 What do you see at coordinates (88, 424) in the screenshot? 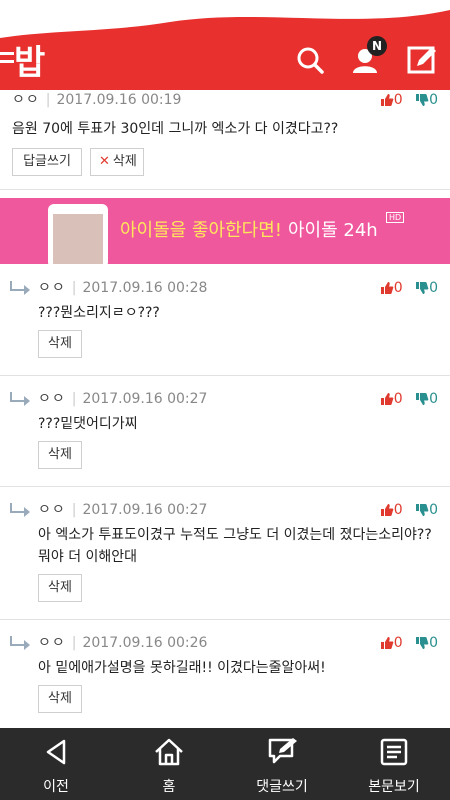
I see `comment-text: ???밑댓어디가찌` at bounding box center [88, 424].